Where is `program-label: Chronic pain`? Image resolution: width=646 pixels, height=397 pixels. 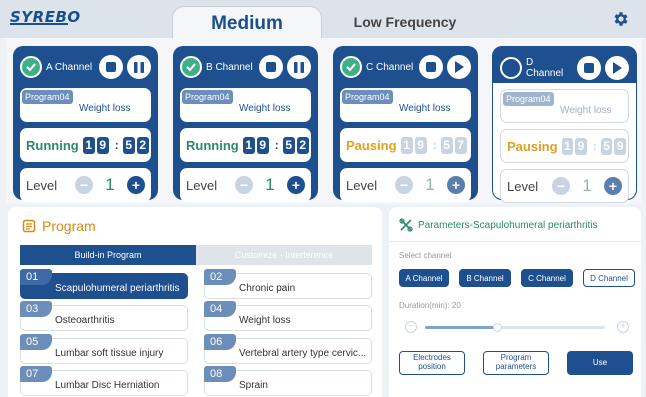
program-label: Chronic pain is located at coordinates (267, 288).